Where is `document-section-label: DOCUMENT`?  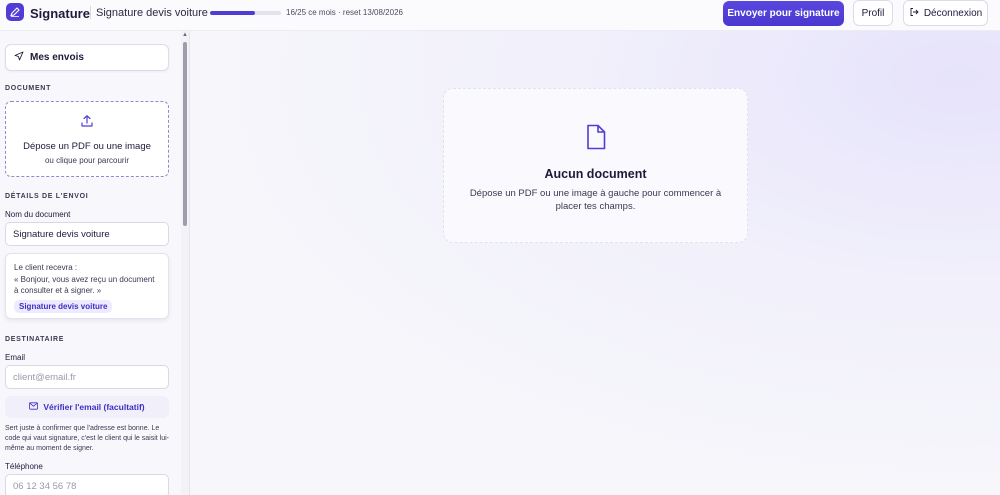 document-section-label: DOCUMENT is located at coordinates (28, 88).